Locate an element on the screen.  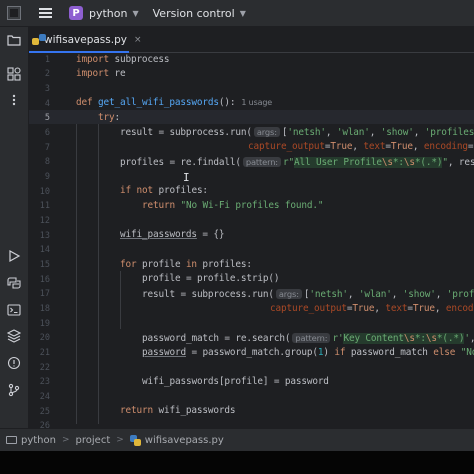
line-number: 22 is located at coordinates (39, 368).